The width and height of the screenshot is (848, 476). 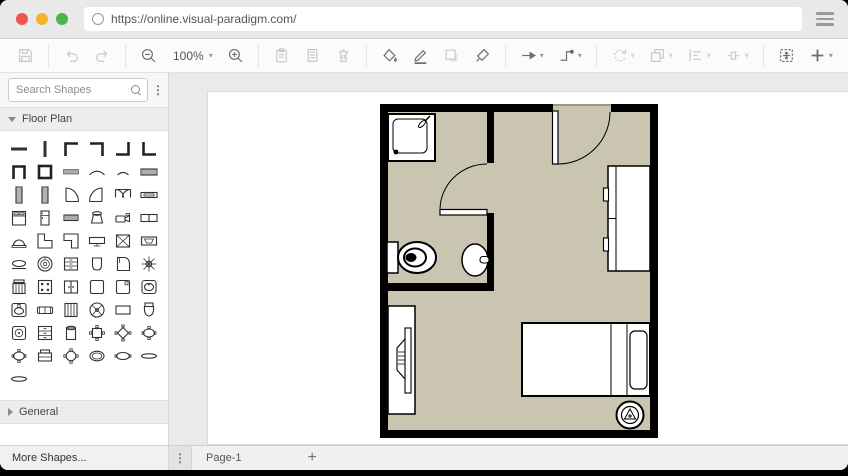 I want to click on toolbar-divider, so click(x=505, y=55).